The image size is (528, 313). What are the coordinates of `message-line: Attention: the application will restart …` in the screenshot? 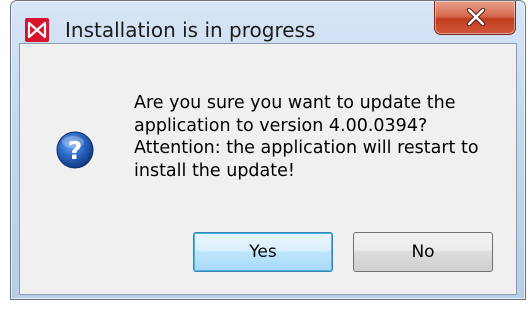 It's located at (306, 148).